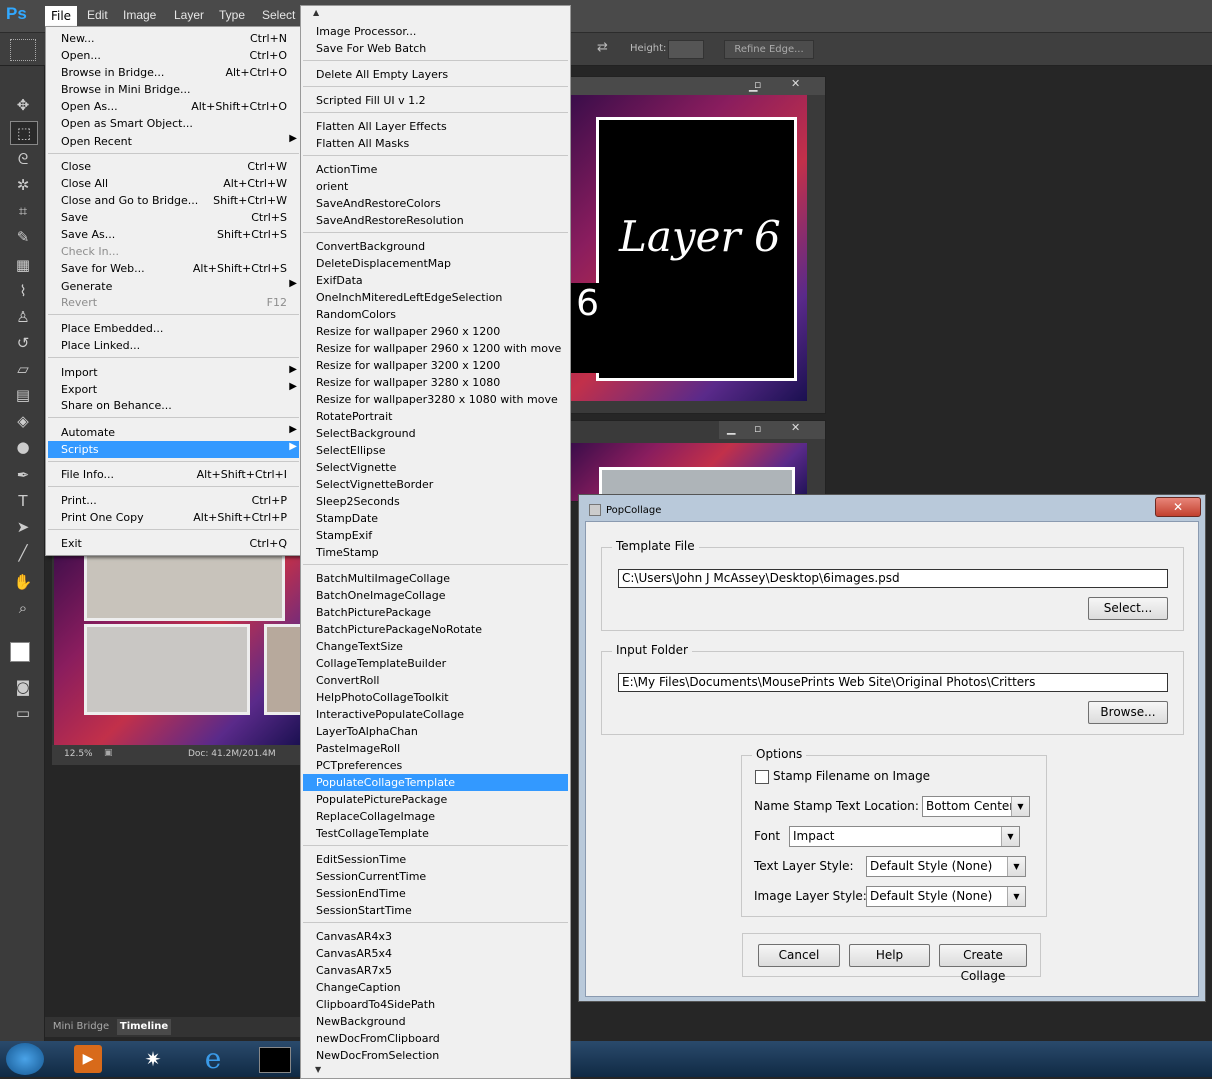  What do you see at coordinates (435, 331) in the screenshot?
I see `script-item: Resize for wallpaper 2960 x 1200` at bounding box center [435, 331].